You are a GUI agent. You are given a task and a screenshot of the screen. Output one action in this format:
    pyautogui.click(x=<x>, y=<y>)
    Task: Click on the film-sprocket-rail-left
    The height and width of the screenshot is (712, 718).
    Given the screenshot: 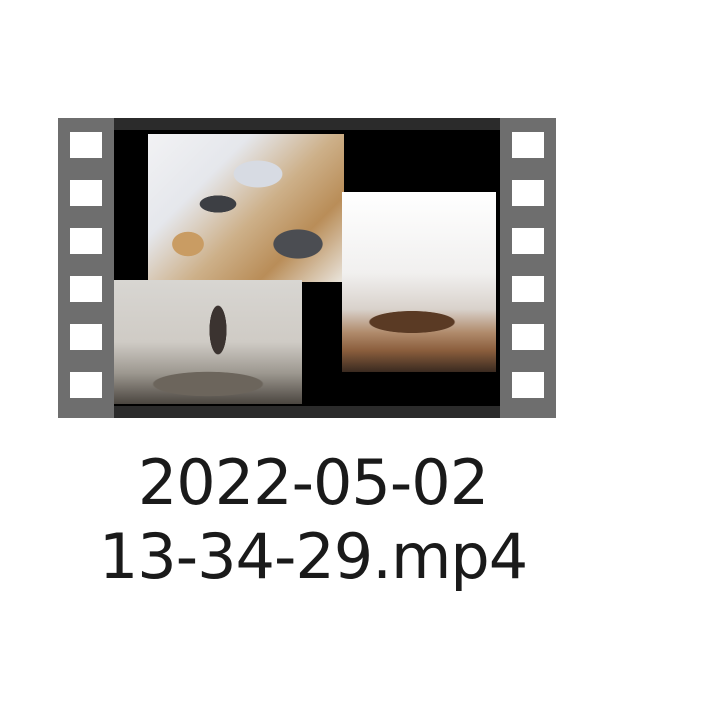 What is the action you would take?
    pyautogui.click(x=86, y=268)
    